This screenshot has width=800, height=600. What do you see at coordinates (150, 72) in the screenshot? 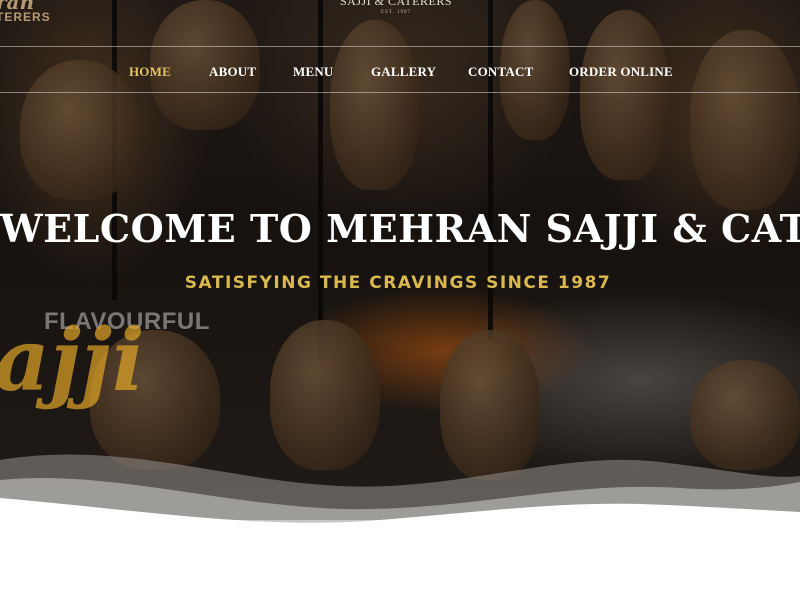
I see `nav-item-home: HOME` at bounding box center [150, 72].